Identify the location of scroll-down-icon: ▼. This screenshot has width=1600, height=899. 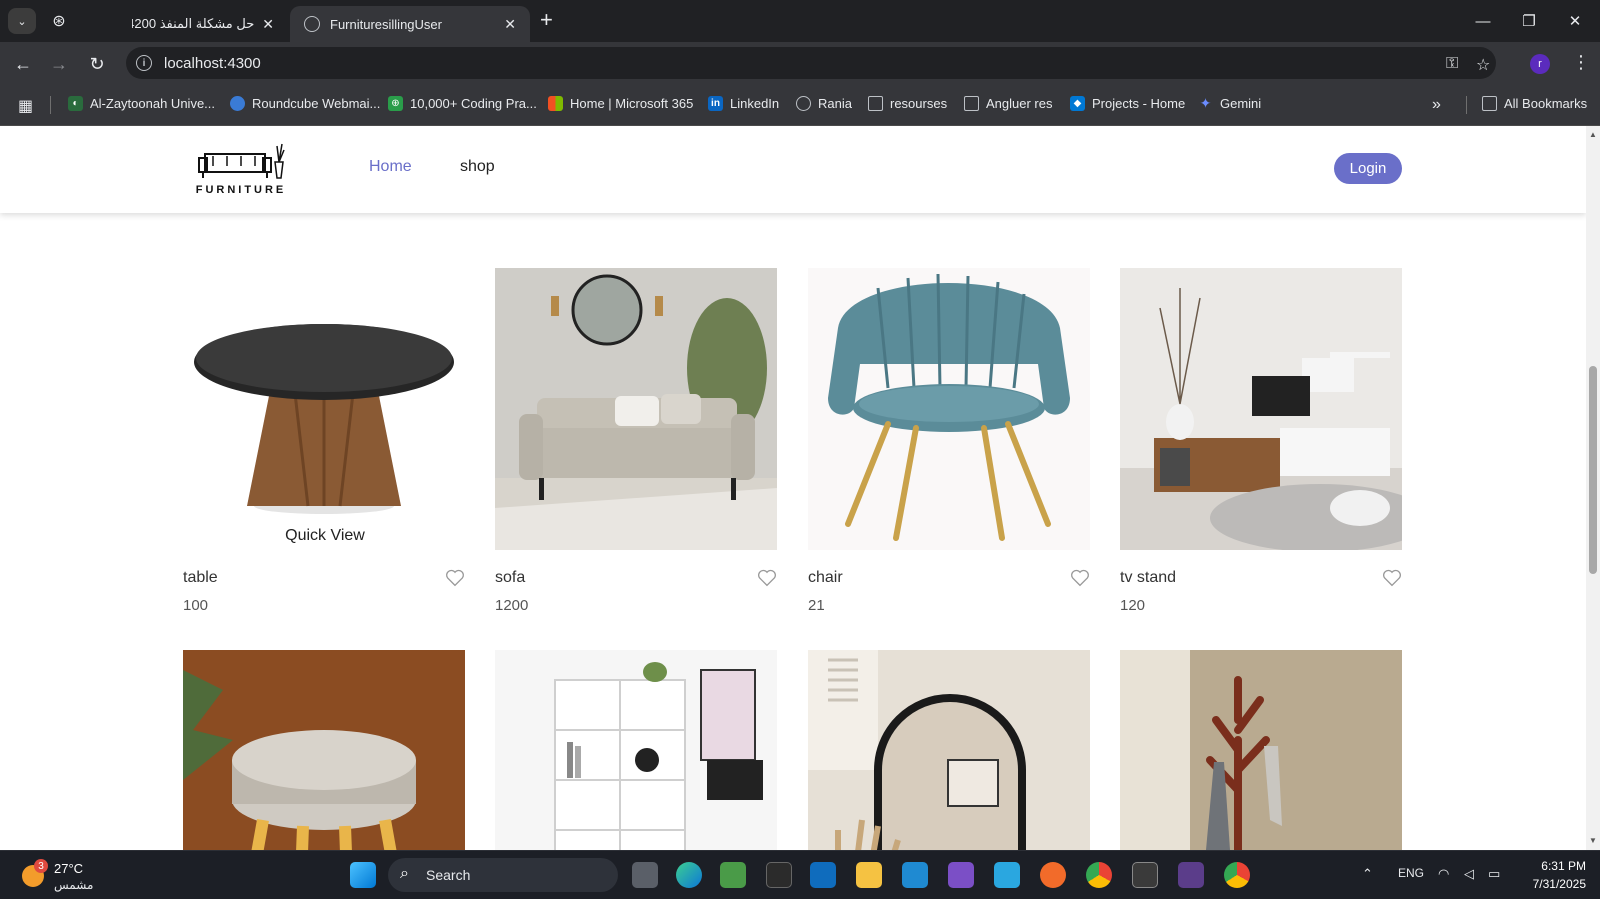
(1593, 840).